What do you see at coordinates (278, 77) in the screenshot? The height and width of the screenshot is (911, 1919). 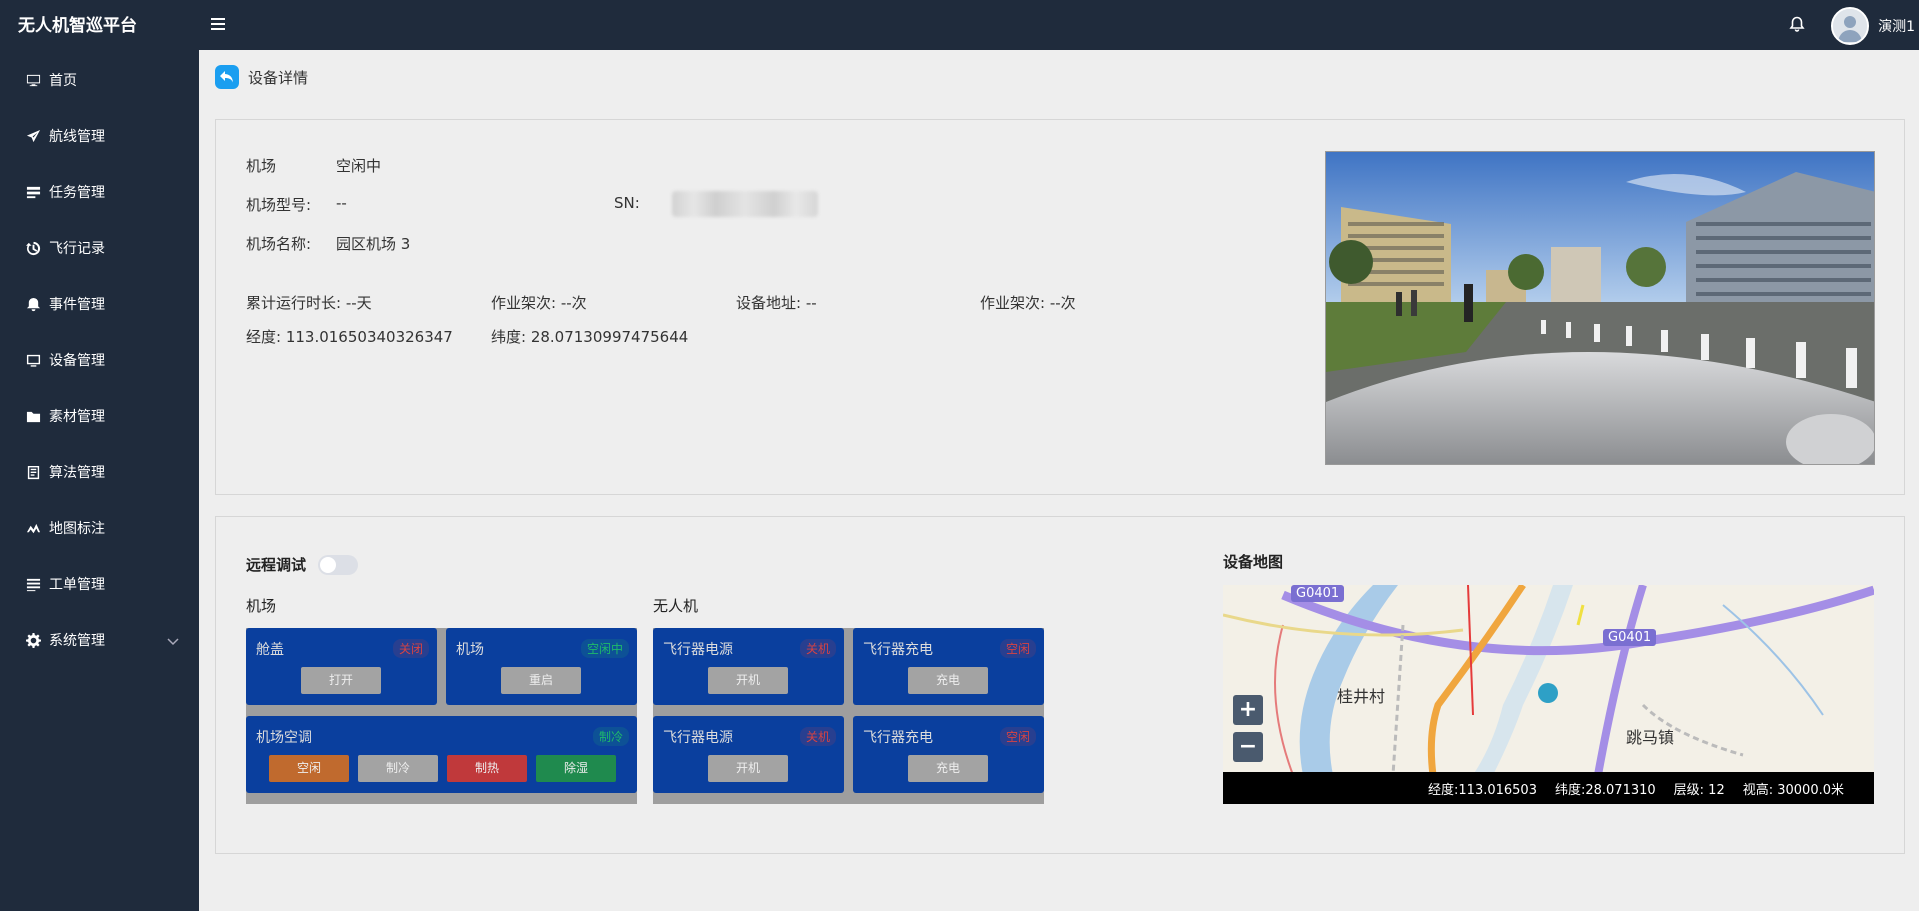 I see `page-title: 设备详情` at bounding box center [278, 77].